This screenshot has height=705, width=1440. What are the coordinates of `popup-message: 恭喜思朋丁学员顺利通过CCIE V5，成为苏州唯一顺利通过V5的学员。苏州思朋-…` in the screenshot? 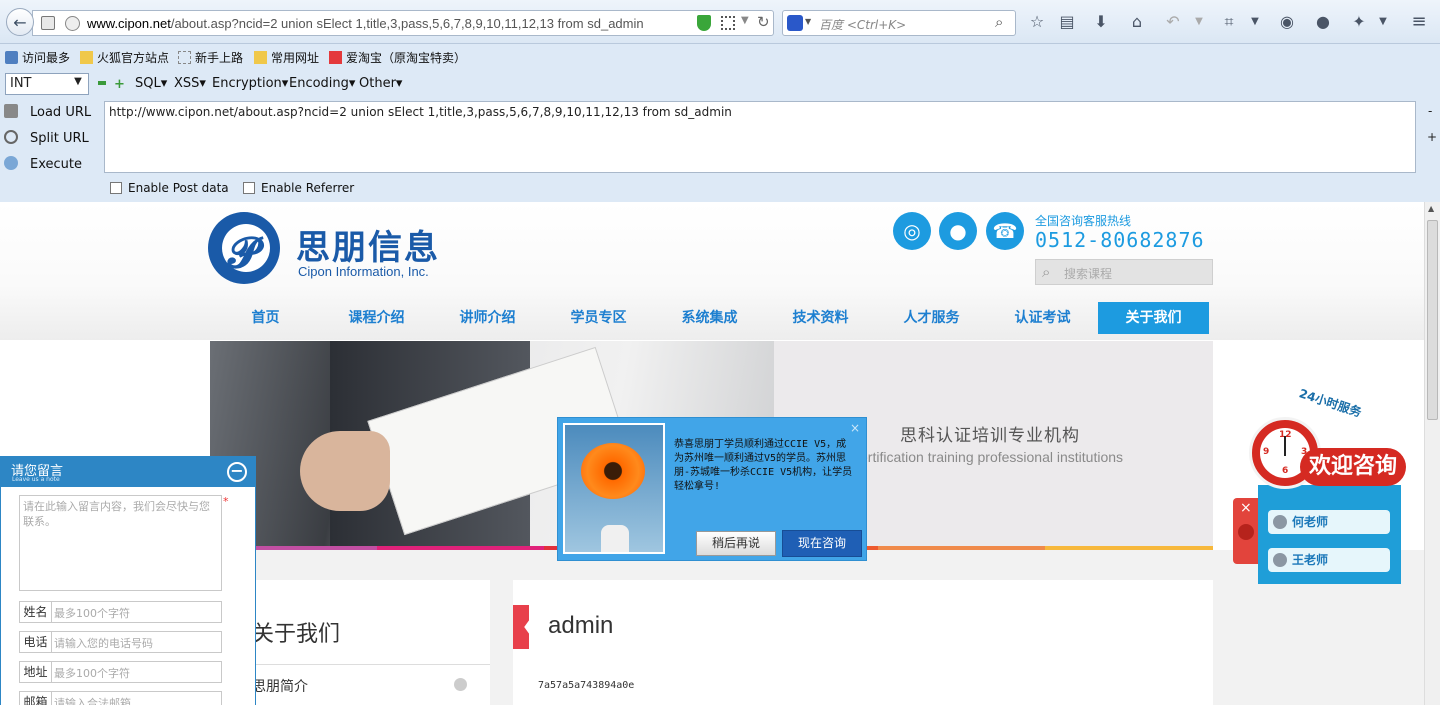 It's located at (763, 465).